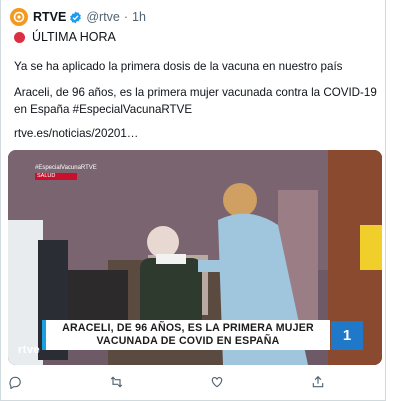 The image size is (400, 401). Describe the element at coordinates (19, 37) in the screenshot. I see `red-circle-icon` at that location.